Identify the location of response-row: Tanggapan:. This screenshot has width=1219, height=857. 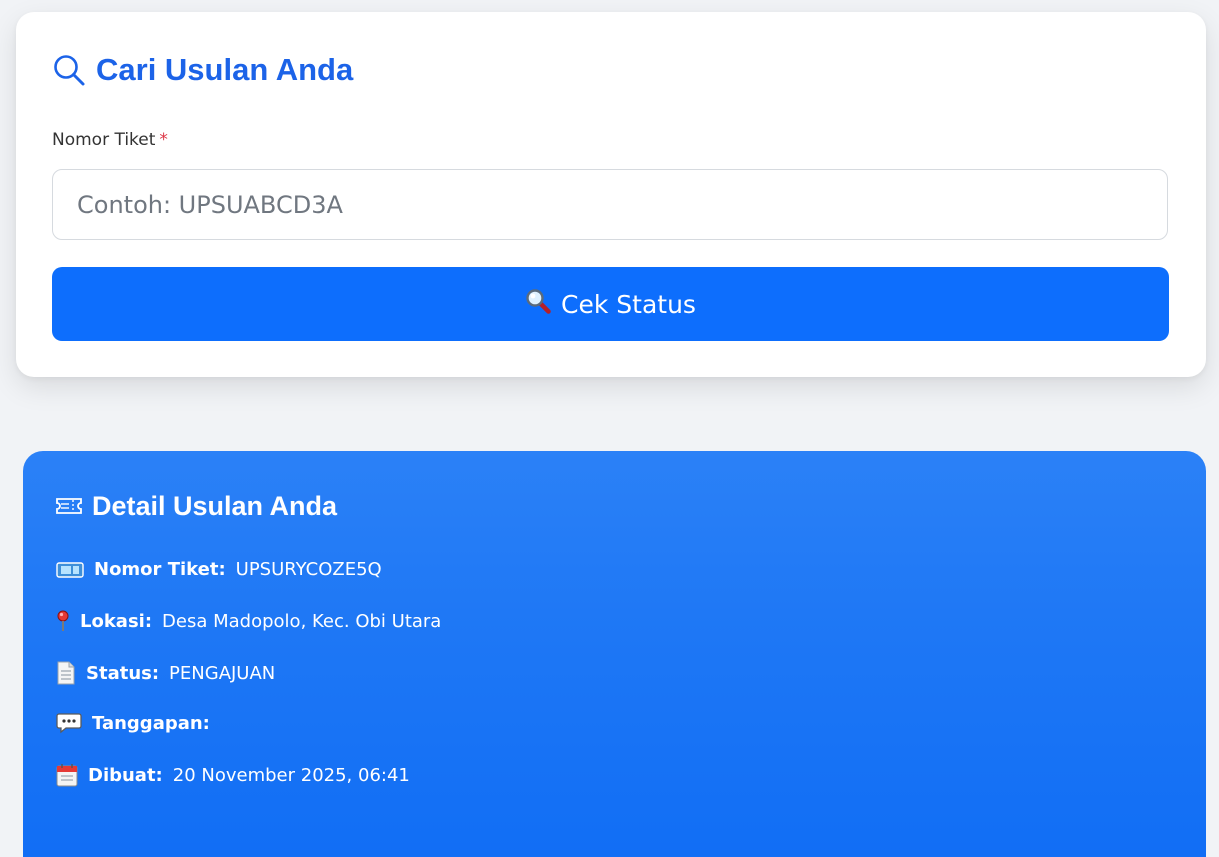
(138, 723).